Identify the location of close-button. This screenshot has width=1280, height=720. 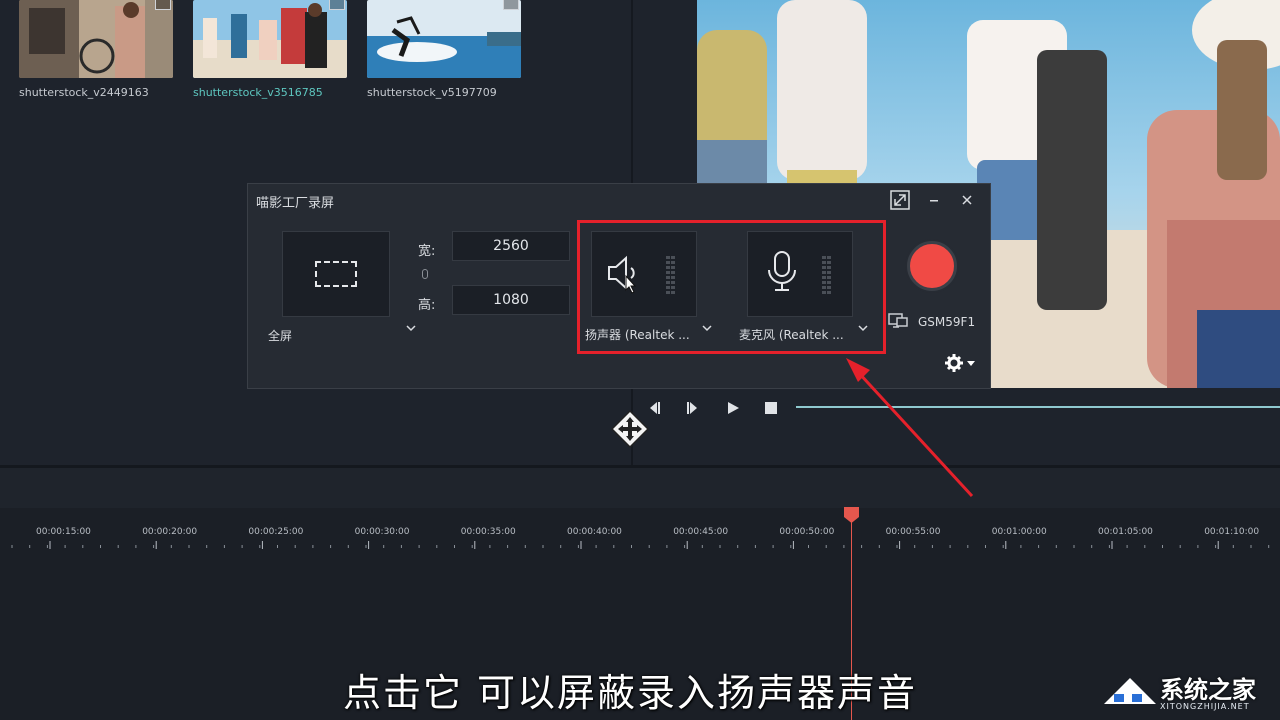
(967, 200).